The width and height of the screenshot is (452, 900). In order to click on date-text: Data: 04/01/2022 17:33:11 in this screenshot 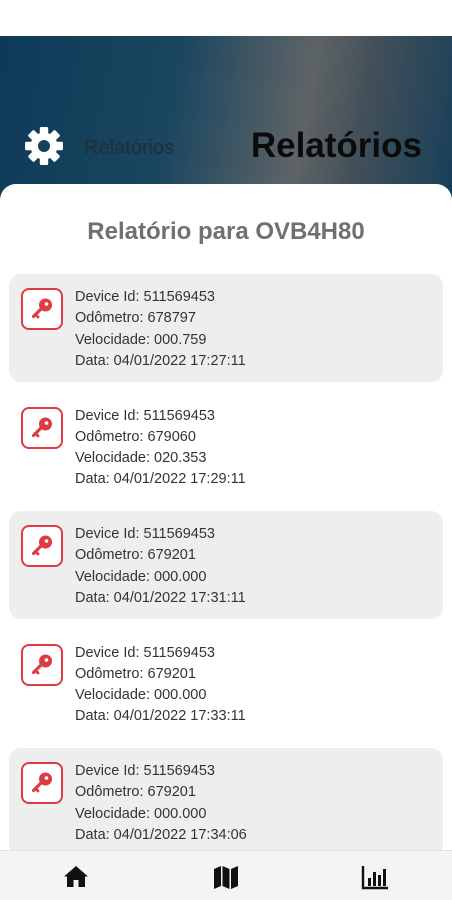, I will do `click(160, 716)`.